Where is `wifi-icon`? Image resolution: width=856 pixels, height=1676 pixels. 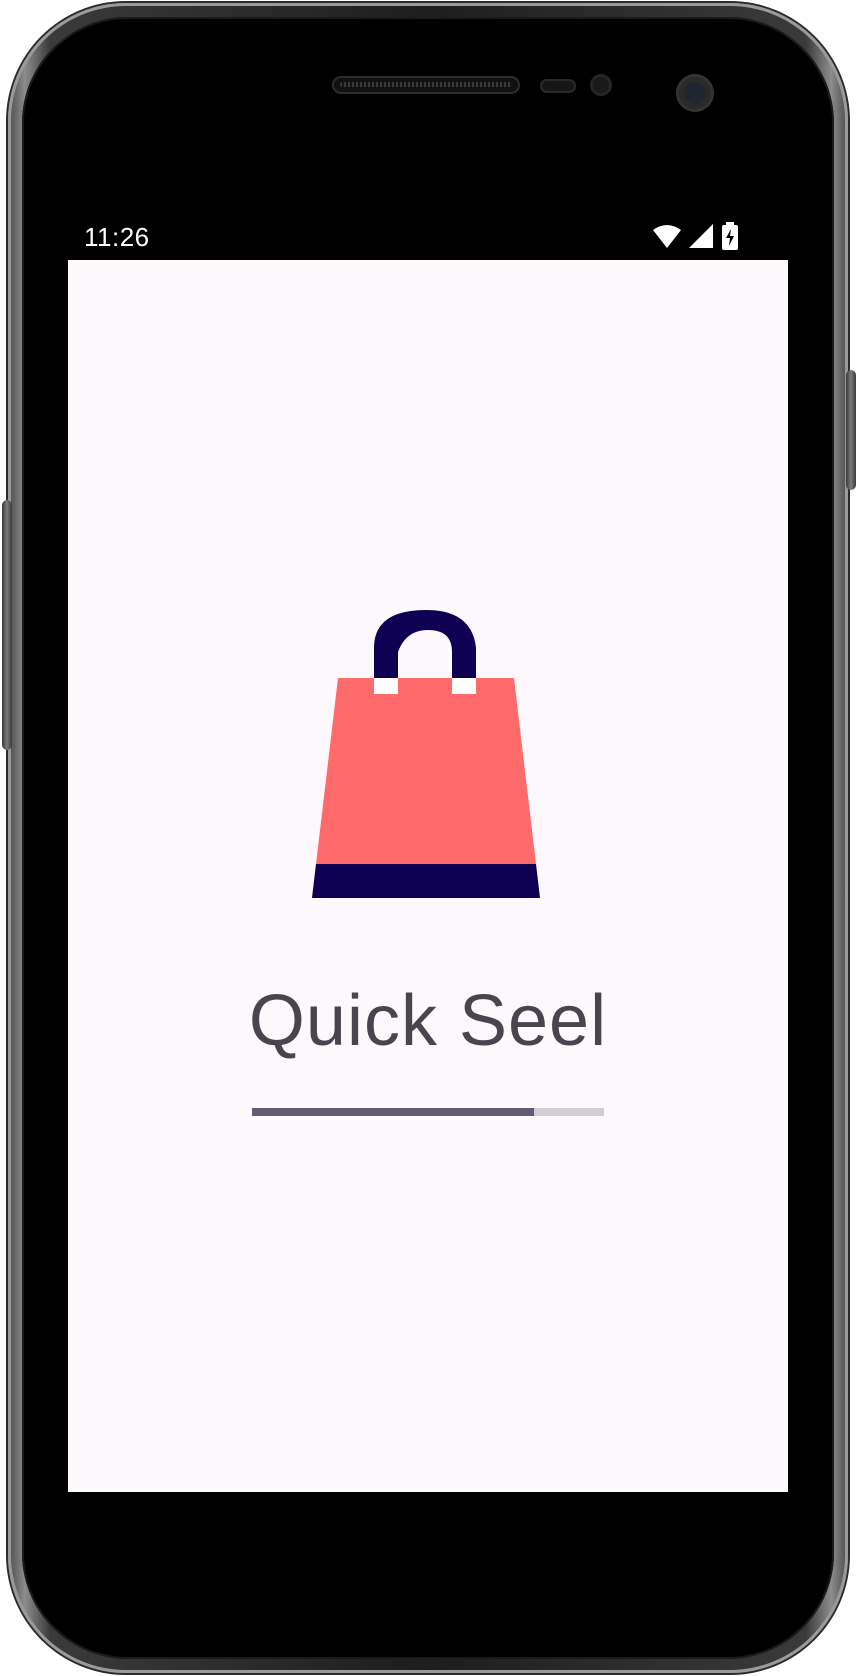 wifi-icon is located at coordinates (667, 236).